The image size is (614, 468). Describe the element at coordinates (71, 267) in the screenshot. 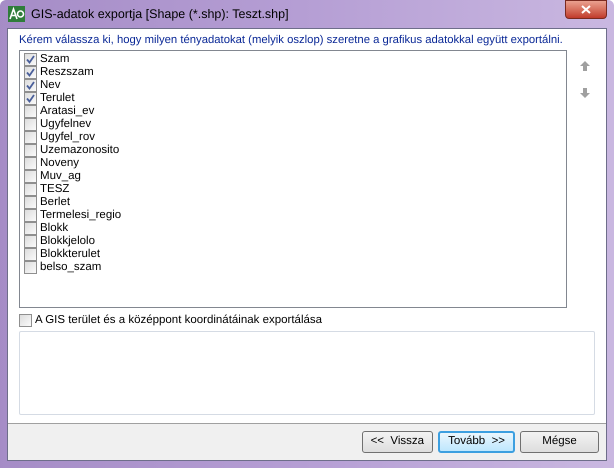

I see `field-label: belso_szam` at that location.